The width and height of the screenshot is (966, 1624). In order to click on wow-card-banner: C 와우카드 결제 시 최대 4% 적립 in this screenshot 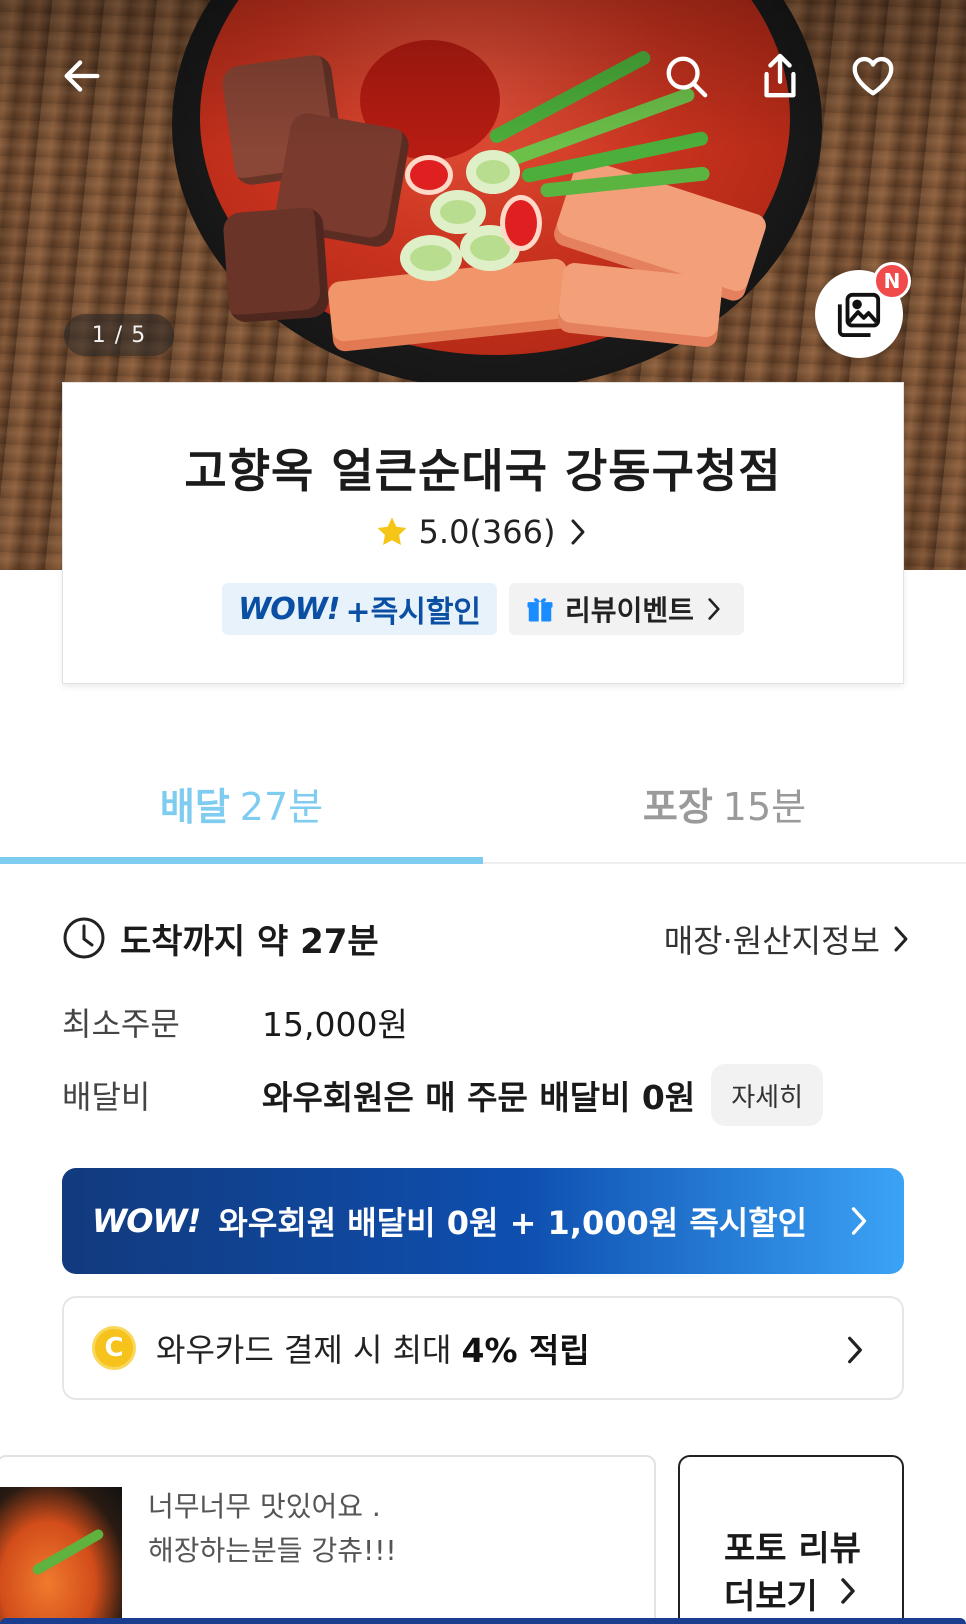, I will do `click(483, 1348)`.